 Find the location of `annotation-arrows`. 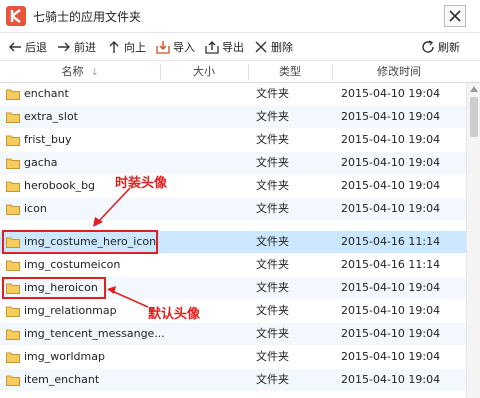

annotation-arrows is located at coordinates (121, 247).